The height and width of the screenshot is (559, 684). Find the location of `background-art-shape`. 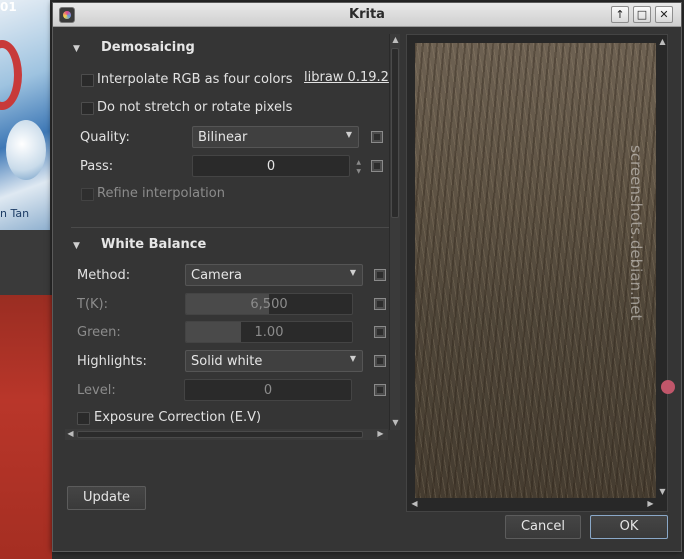

background-art-shape is located at coordinates (11, 75).